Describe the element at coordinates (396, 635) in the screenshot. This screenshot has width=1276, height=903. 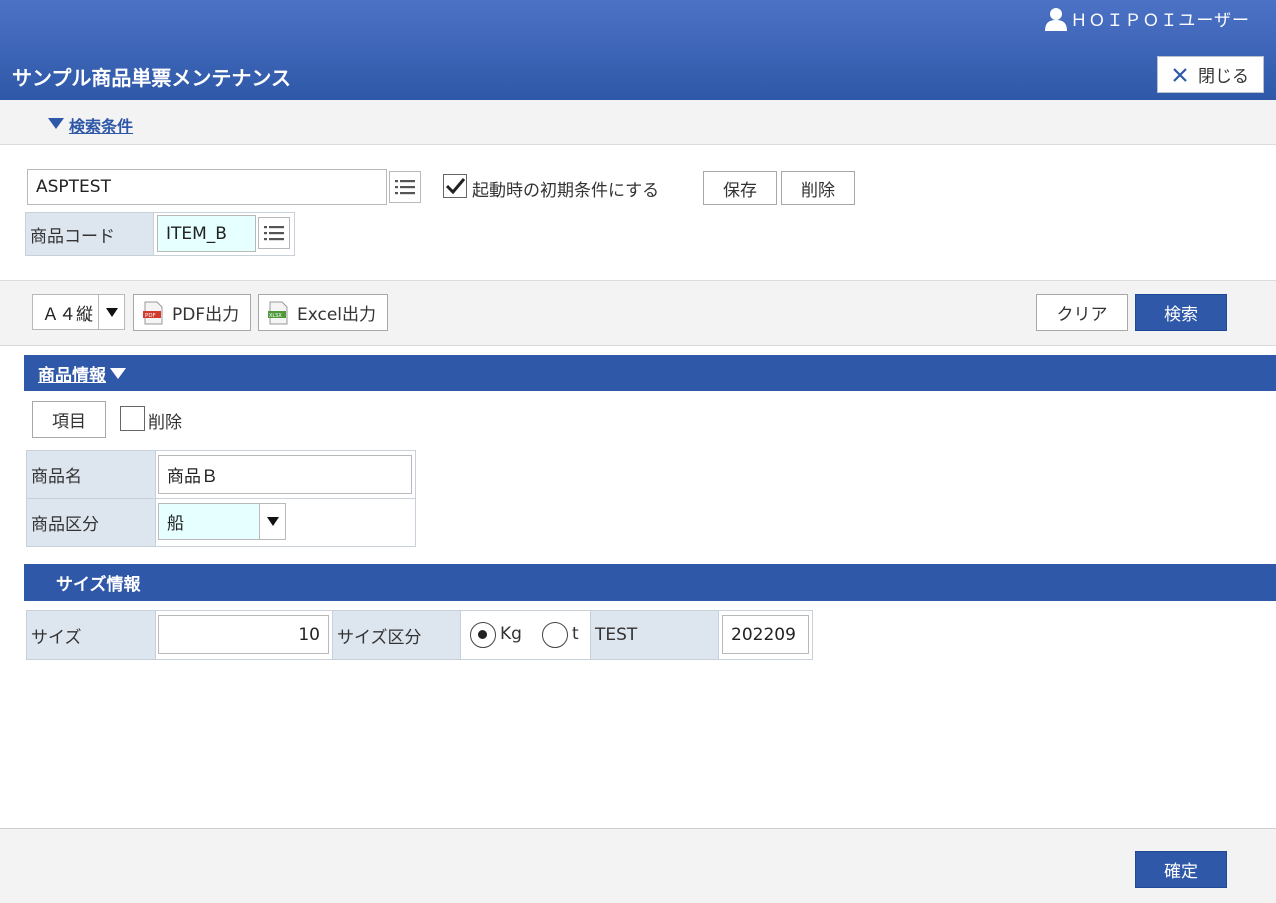
I see `size-type-label: サイズ区分` at that location.